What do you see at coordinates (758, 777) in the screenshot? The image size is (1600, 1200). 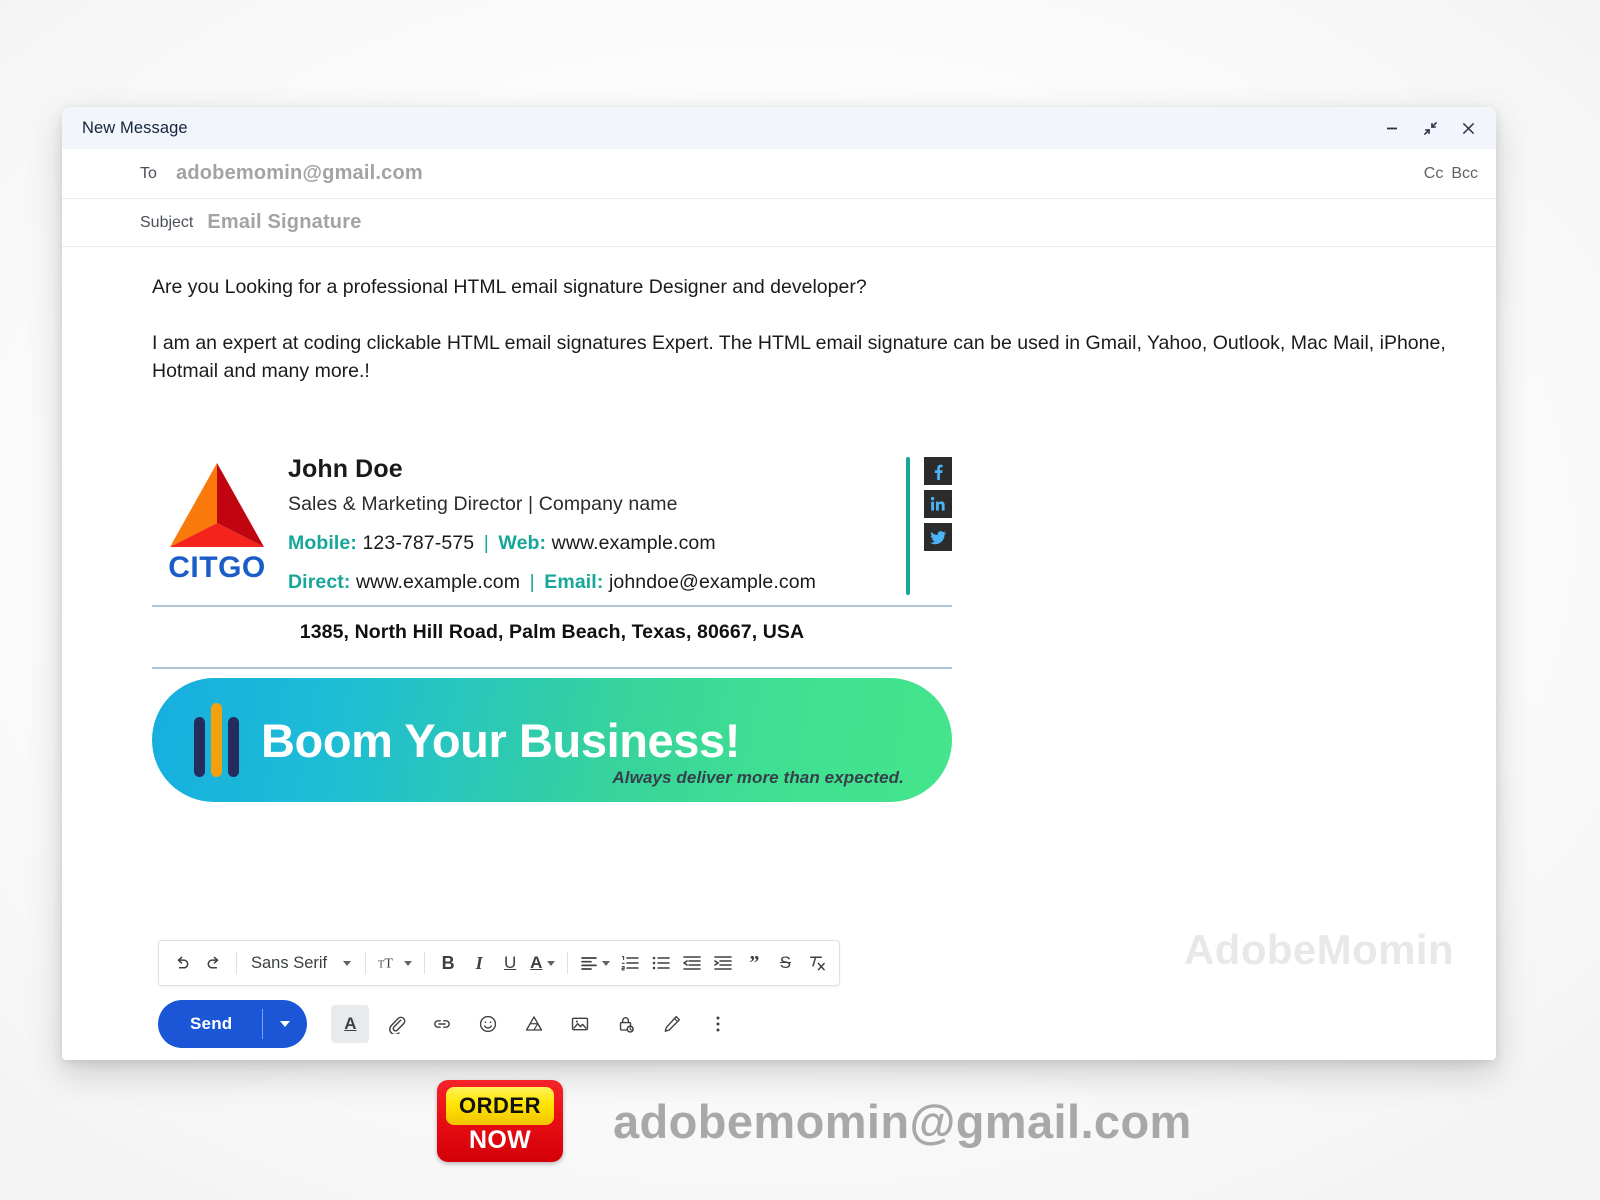 I see `banner-tagline: Always deliver more than expected.` at bounding box center [758, 777].